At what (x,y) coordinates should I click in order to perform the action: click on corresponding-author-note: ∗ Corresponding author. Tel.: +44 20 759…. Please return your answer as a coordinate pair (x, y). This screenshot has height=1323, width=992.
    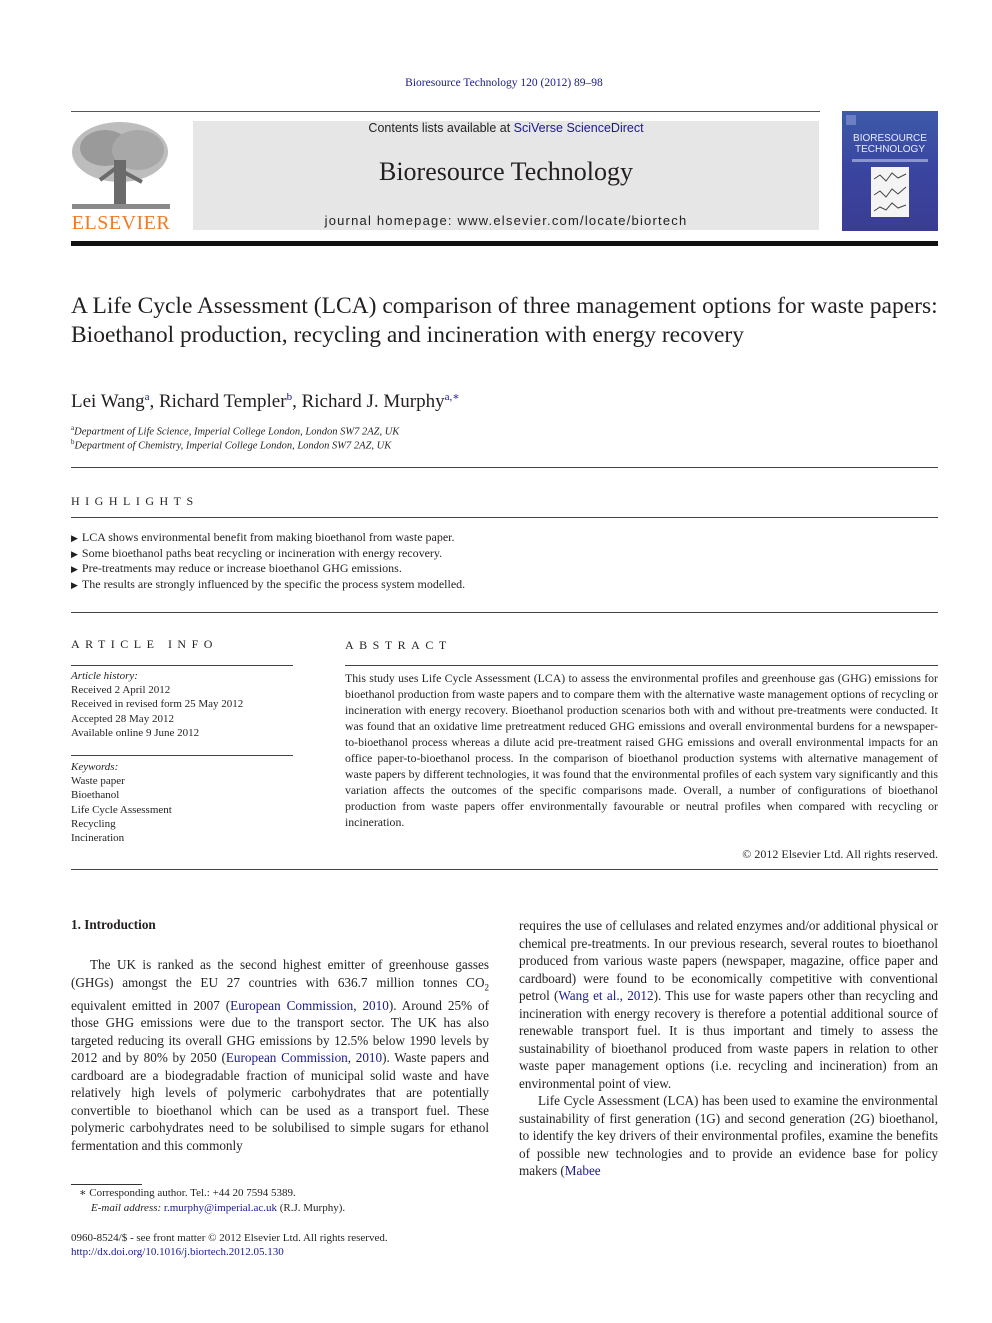
    Looking at the image, I should click on (187, 1193).